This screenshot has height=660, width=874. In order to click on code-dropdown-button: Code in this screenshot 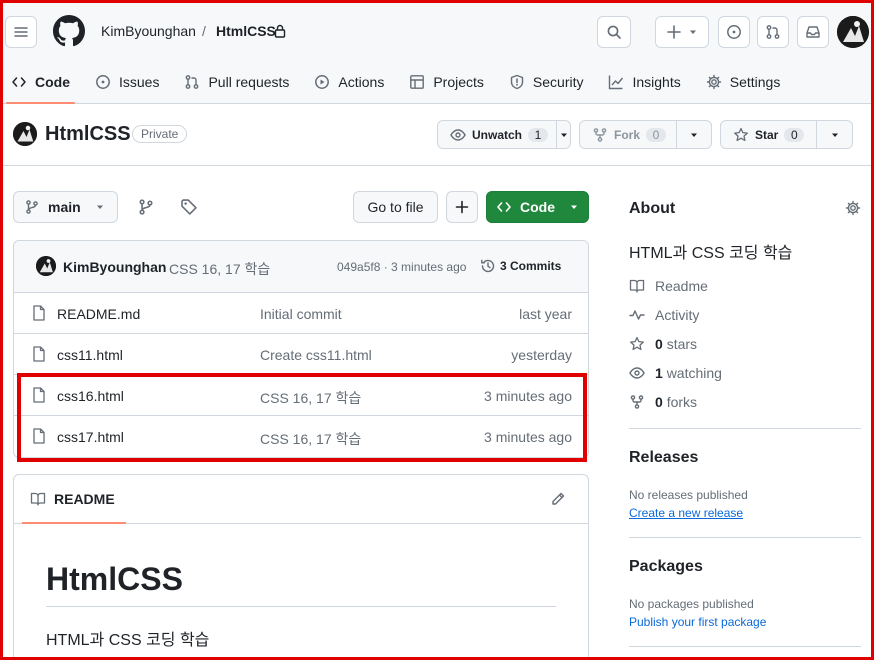, I will do `click(537, 207)`.